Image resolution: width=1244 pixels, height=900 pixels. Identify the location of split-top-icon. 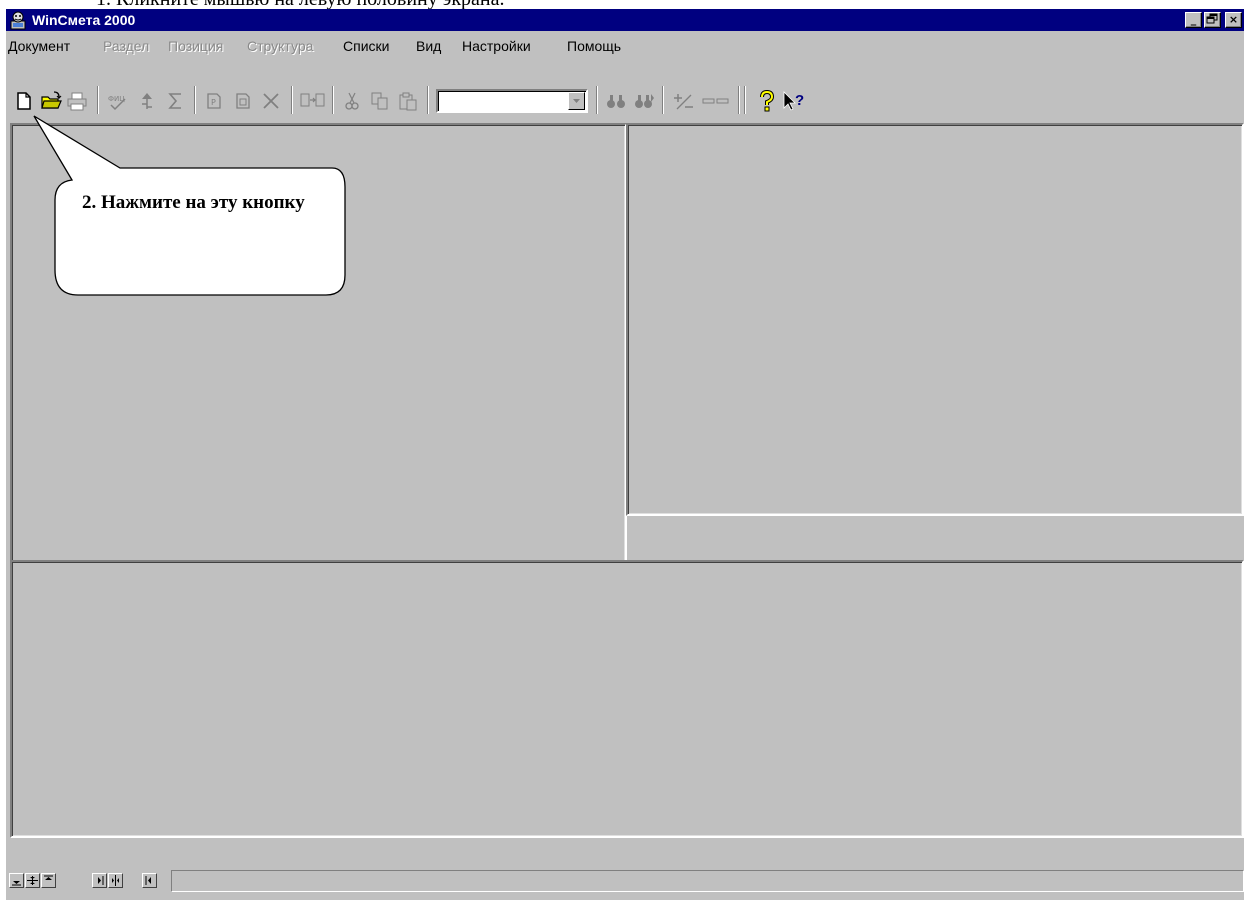
(48, 877).